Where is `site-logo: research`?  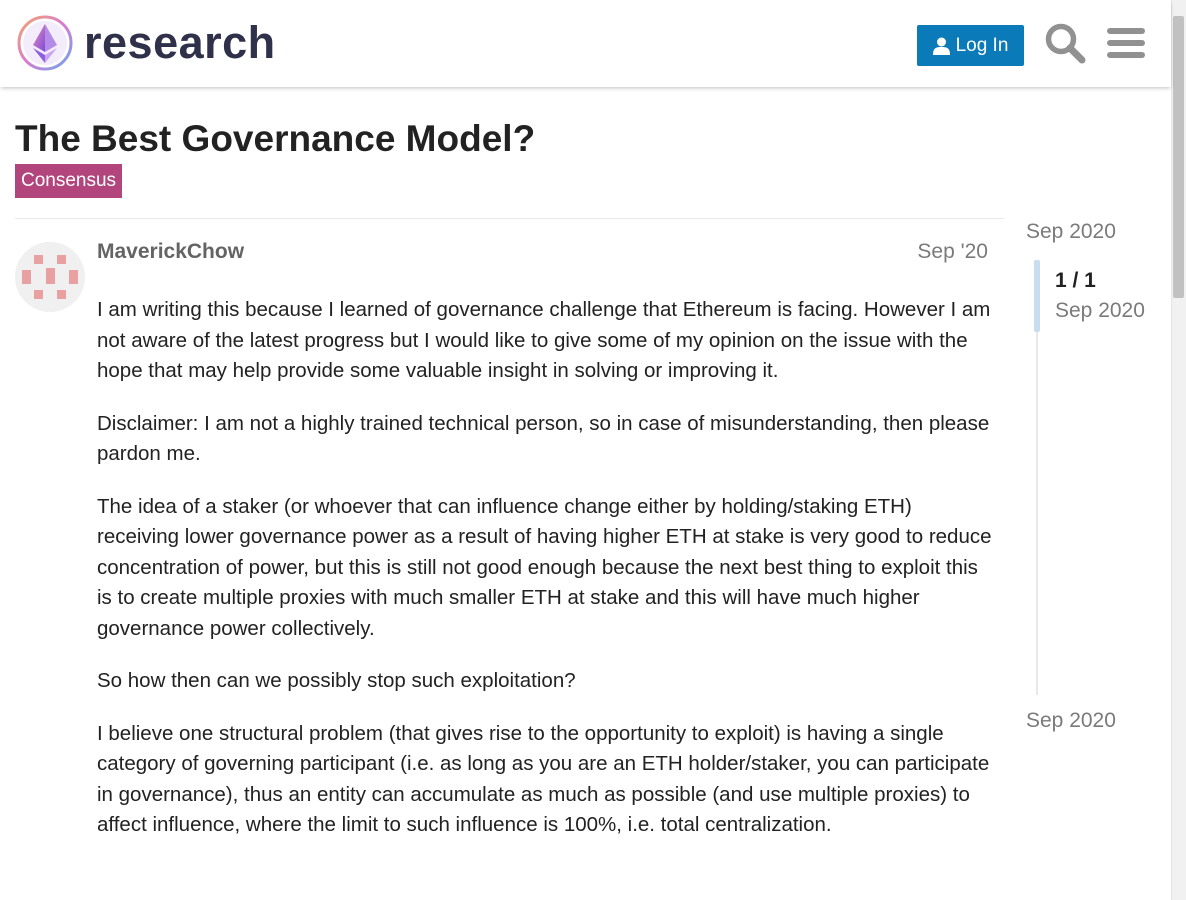 site-logo: research is located at coordinates (146, 43).